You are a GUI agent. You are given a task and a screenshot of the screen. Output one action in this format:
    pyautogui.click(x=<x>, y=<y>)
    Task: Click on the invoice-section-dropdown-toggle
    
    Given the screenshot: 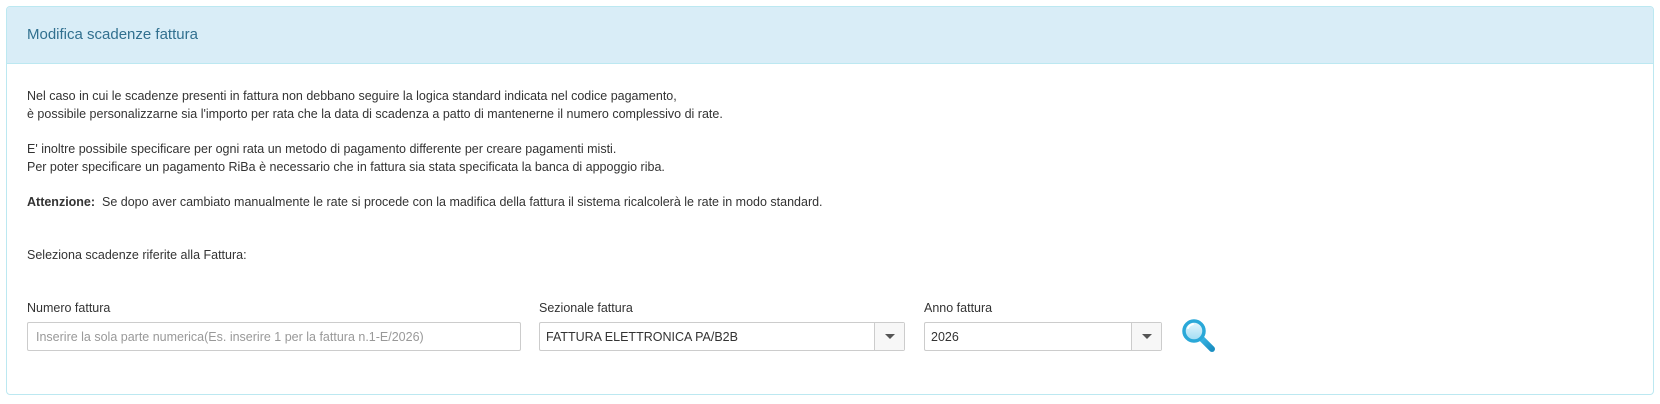 What is the action you would take?
    pyautogui.click(x=889, y=336)
    